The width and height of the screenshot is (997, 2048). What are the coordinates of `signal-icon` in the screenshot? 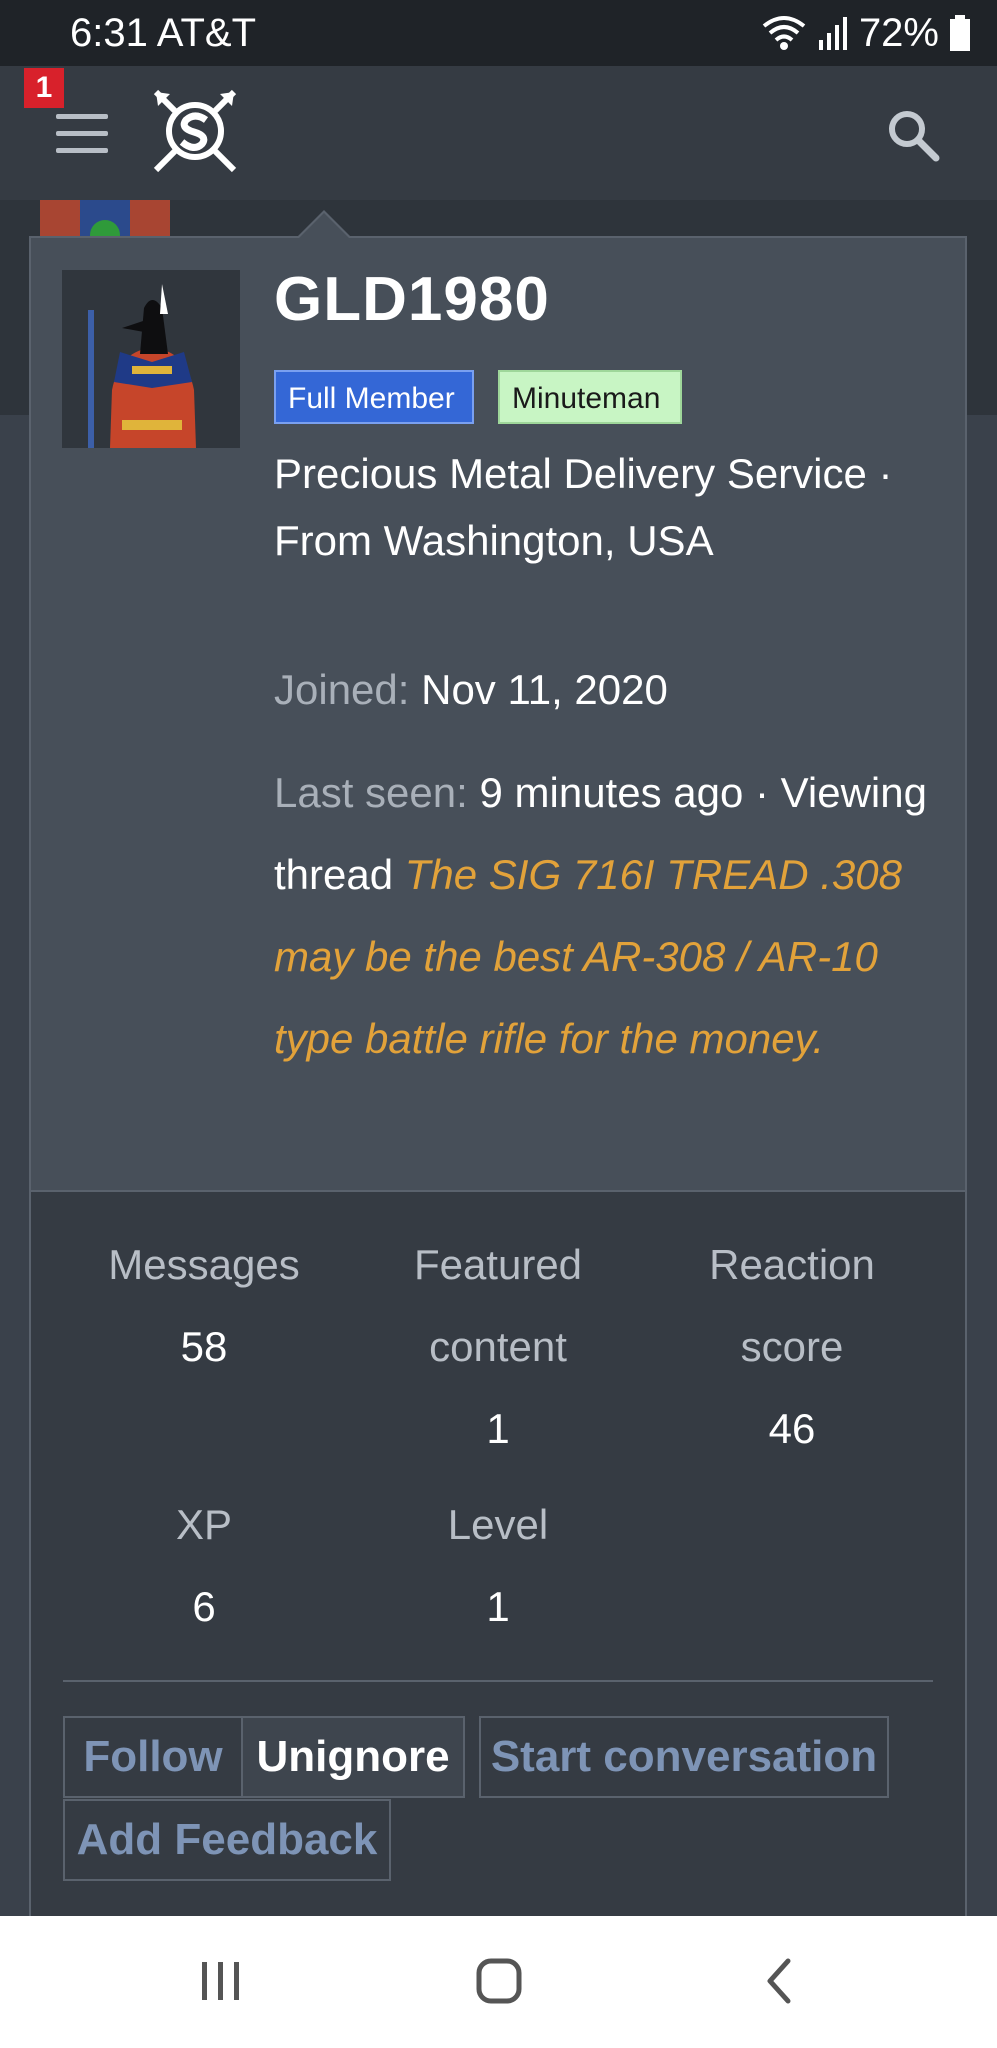 It's located at (832, 33).